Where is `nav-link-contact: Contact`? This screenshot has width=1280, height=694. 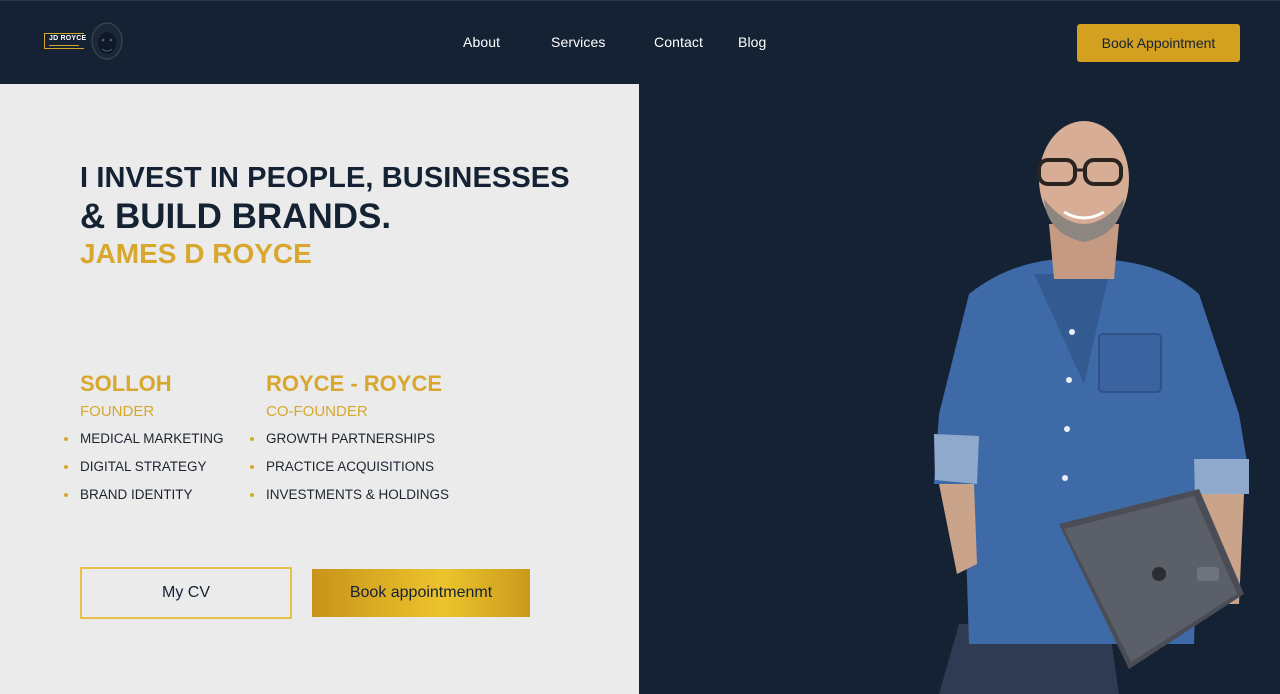
nav-link-contact: Contact is located at coordinates (678, 42).